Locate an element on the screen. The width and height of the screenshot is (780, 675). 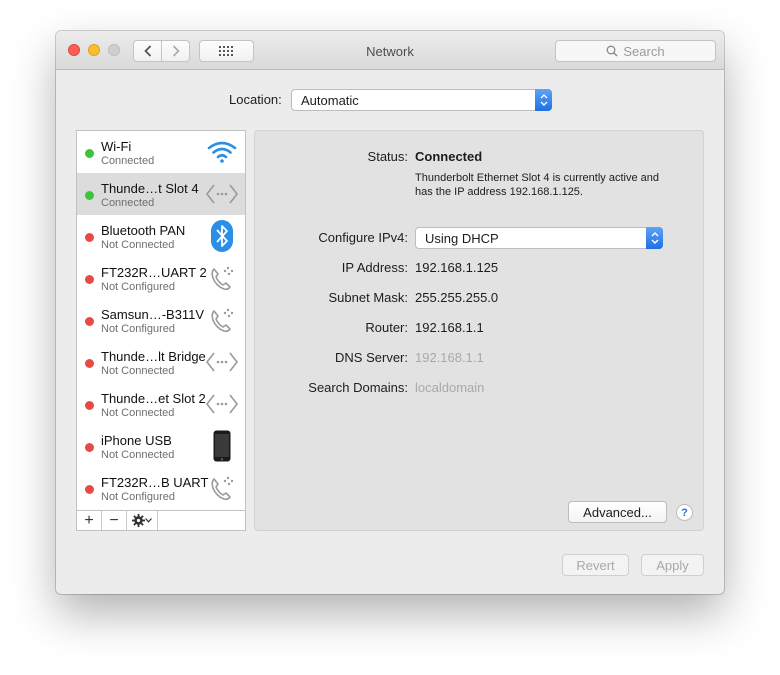
status-label: Status: is located at coordinates (387, 156).